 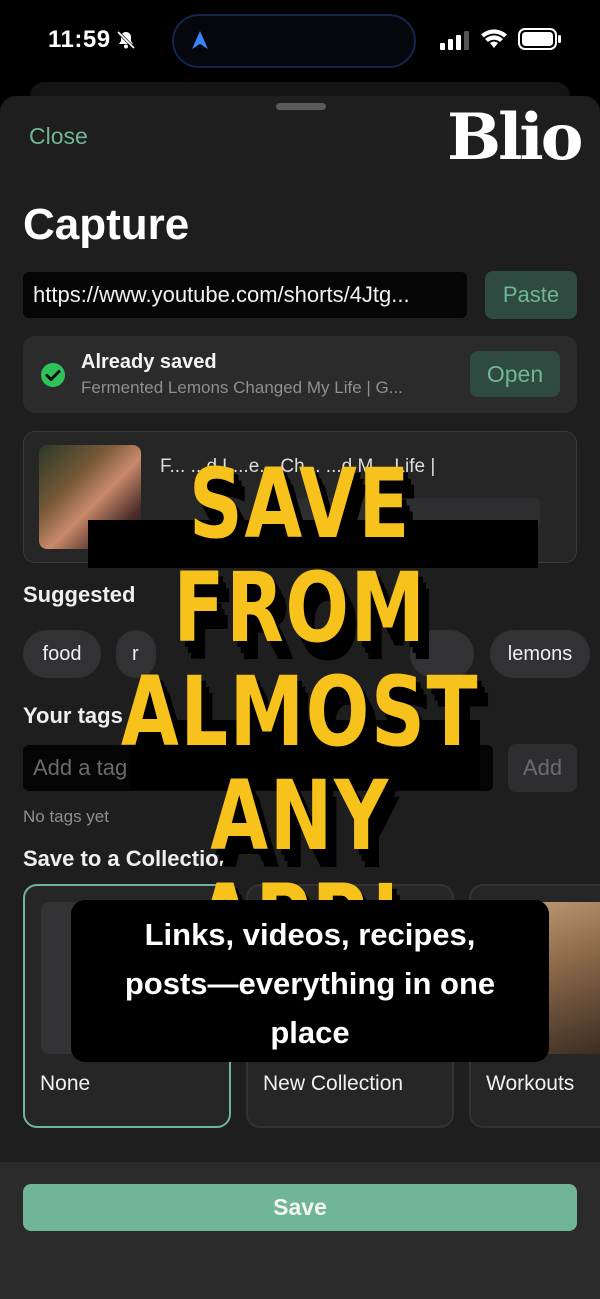 What do you see at coordinates (531, 295) in the screenshot?
I see `paste-button: Paste` at bounding box center [531, 295].